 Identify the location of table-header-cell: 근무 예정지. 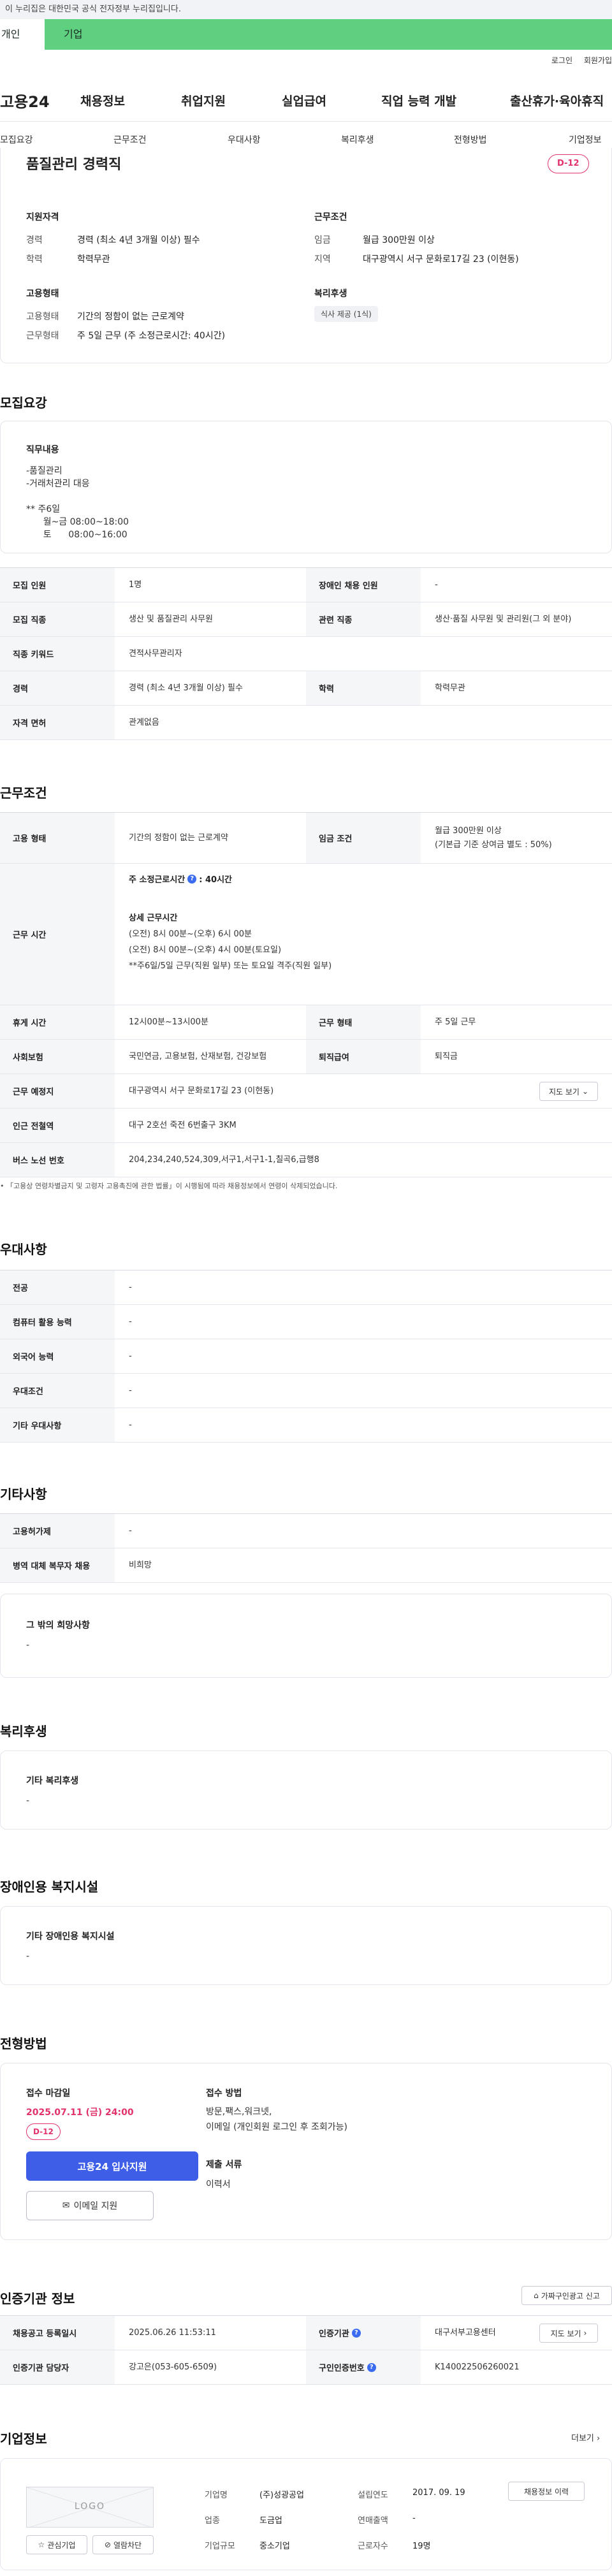
(57, 1091).